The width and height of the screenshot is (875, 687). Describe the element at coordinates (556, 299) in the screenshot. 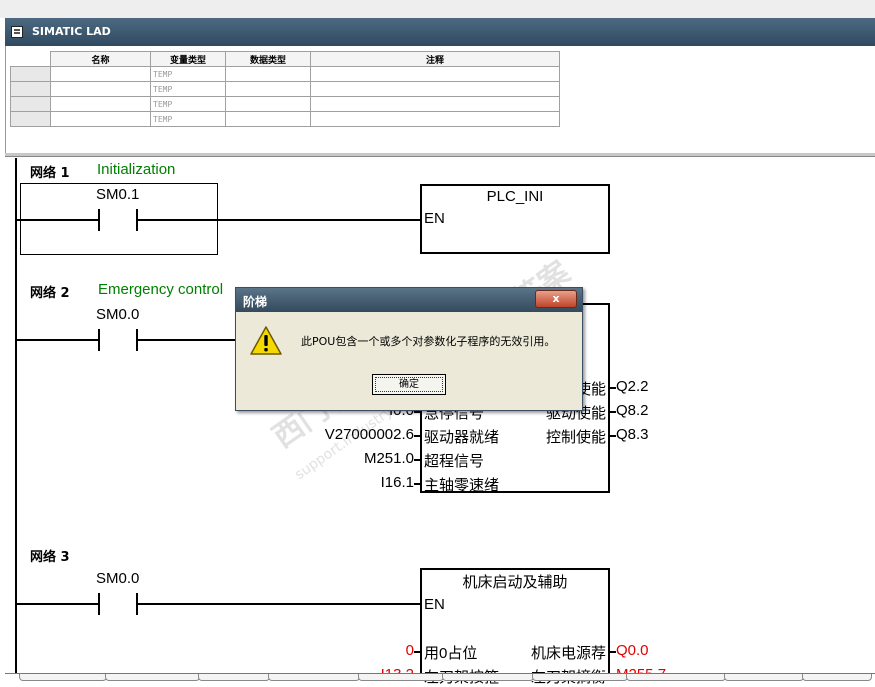

I see `dialog-close-button: x` at that location.